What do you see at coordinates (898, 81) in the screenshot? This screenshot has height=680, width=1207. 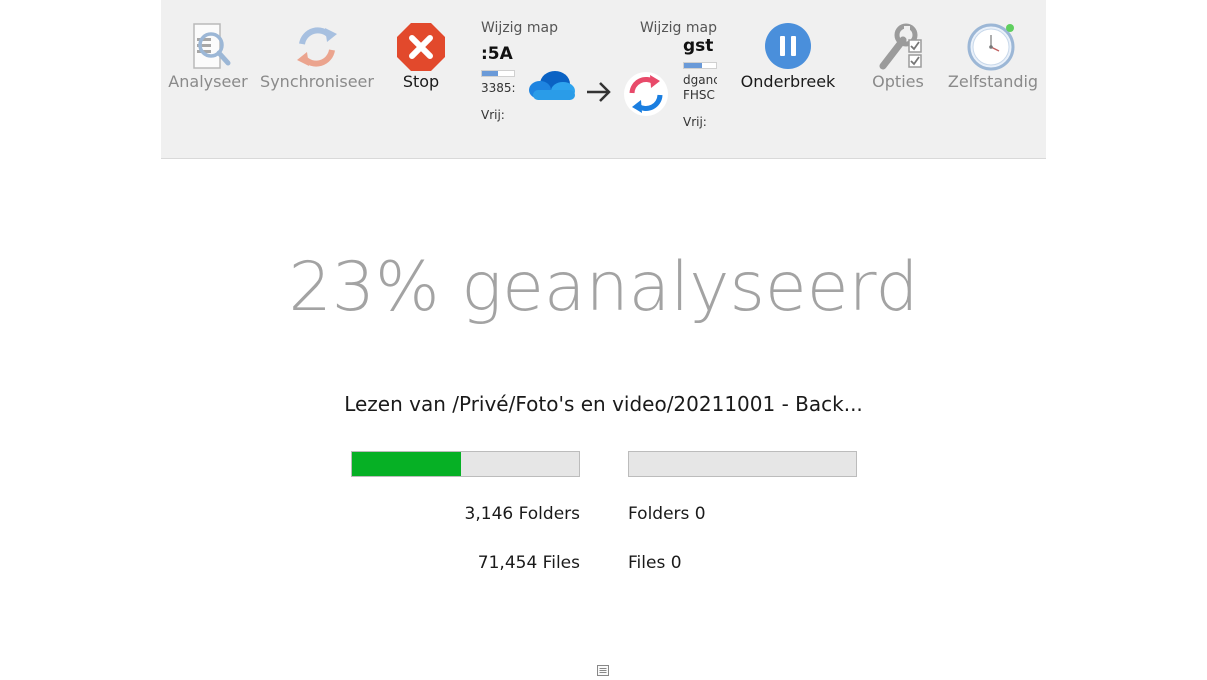 I see `options-label: Opties` at bounding box center [898, 81].